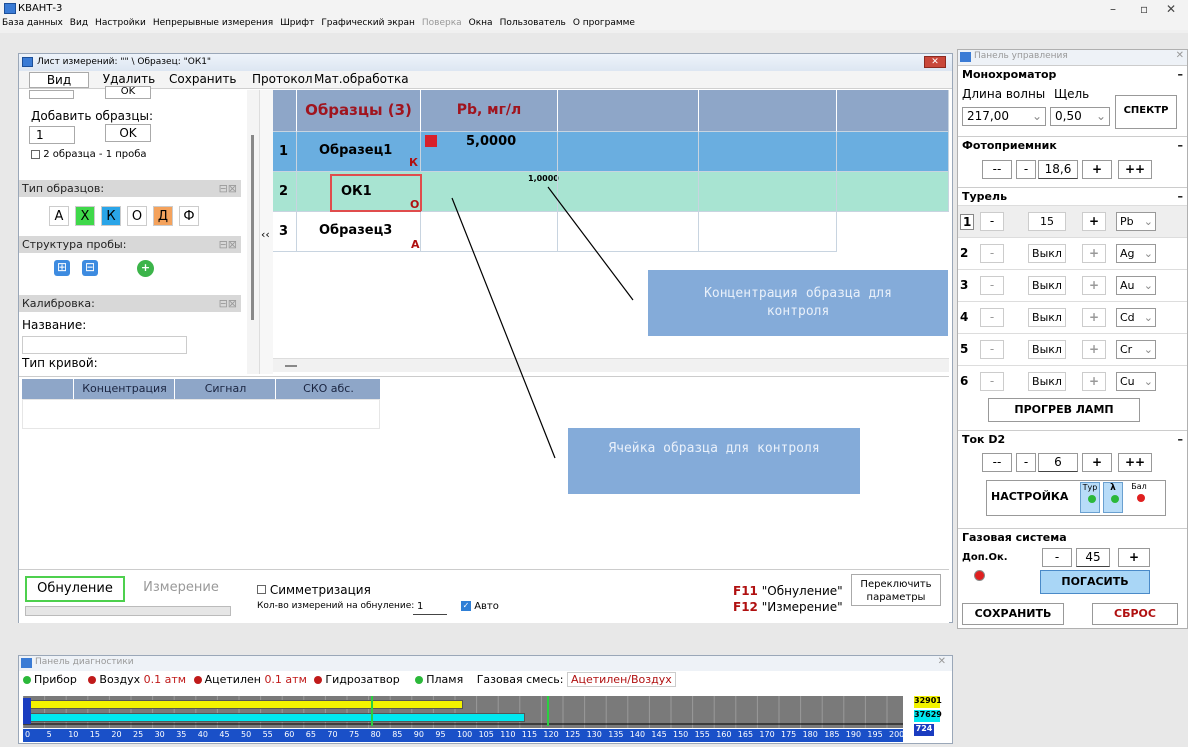 The width and height of the screenshot is (1188, 747). What do you see at coordinates (465, 734) in the screenshot?
I see `axis-tick-label: 100` at bounding box center [465, 734].